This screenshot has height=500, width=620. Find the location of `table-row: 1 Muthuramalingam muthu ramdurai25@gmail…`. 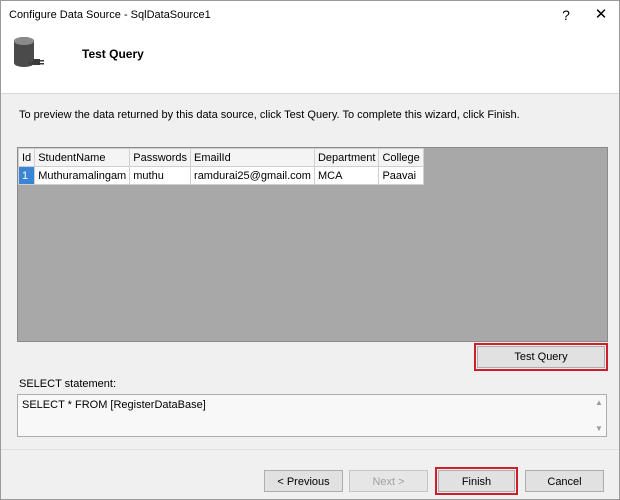

table-row: 1 Muthuramalingam muthu ramdurai25@gmail… is located at coordinates (220, 175).